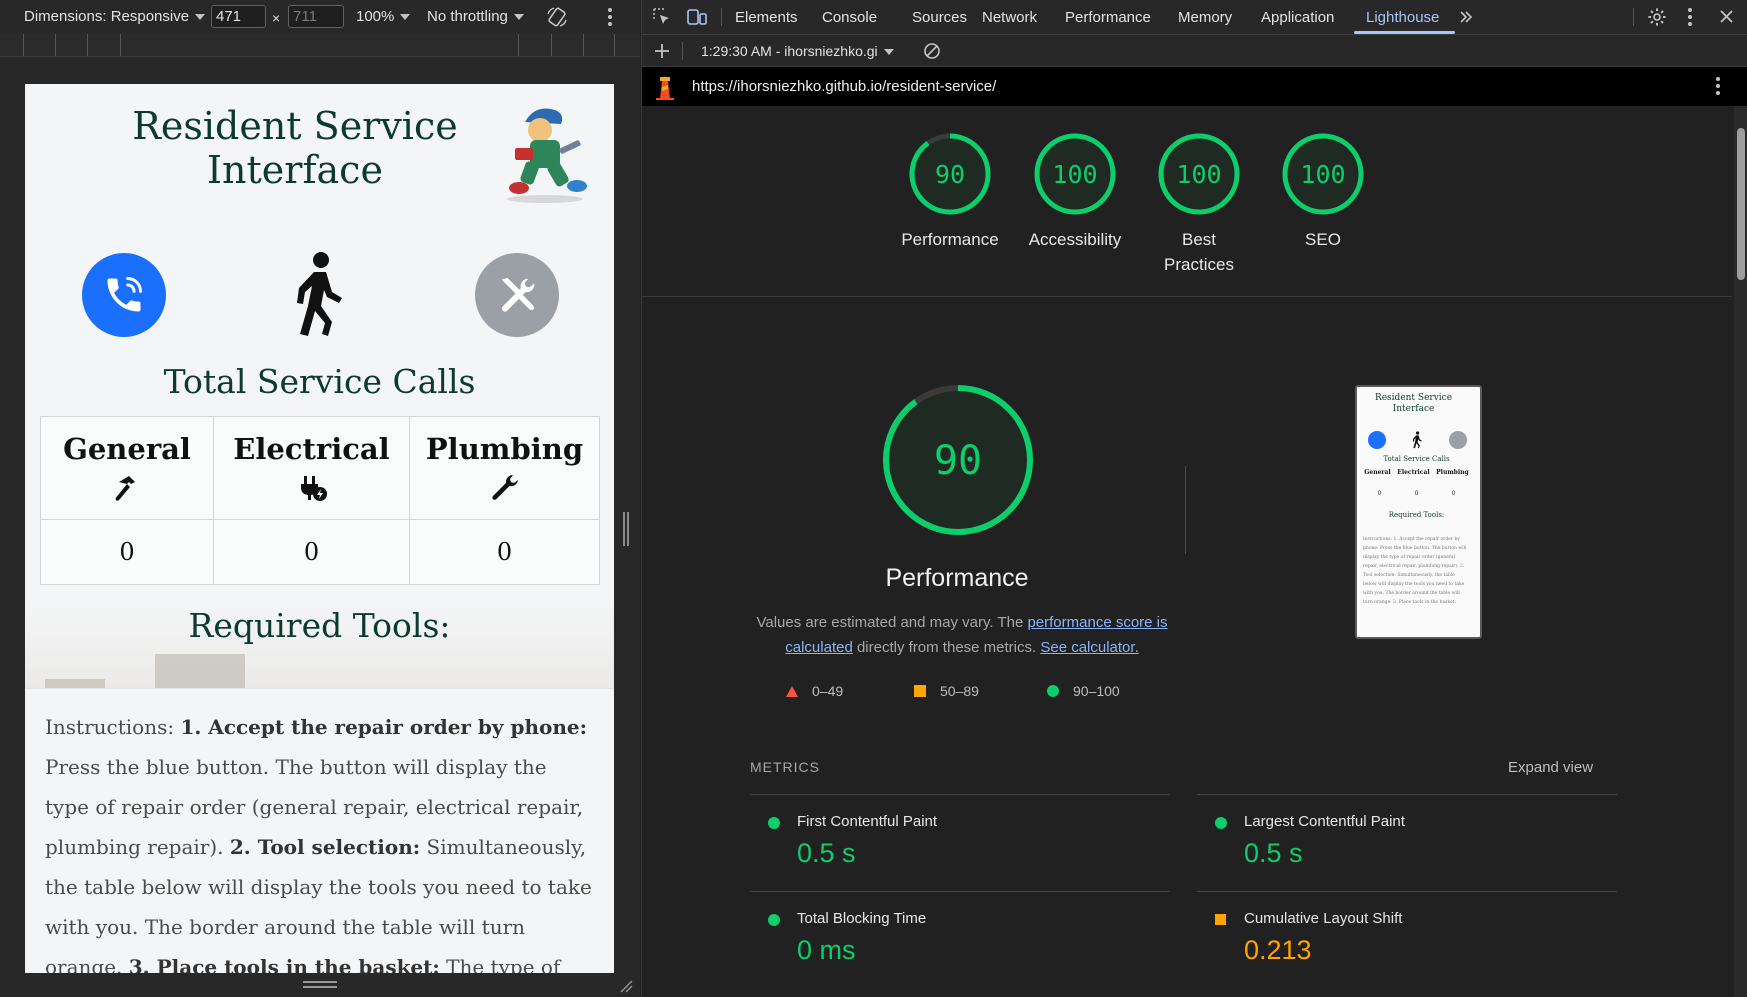  What do you see at coordinates (1194, 51) in the screenshot?
I see `lighthouse-toolbar: 1:29:30 AM - ihorsniezhko.gi` at bounding box center [1194, 51].